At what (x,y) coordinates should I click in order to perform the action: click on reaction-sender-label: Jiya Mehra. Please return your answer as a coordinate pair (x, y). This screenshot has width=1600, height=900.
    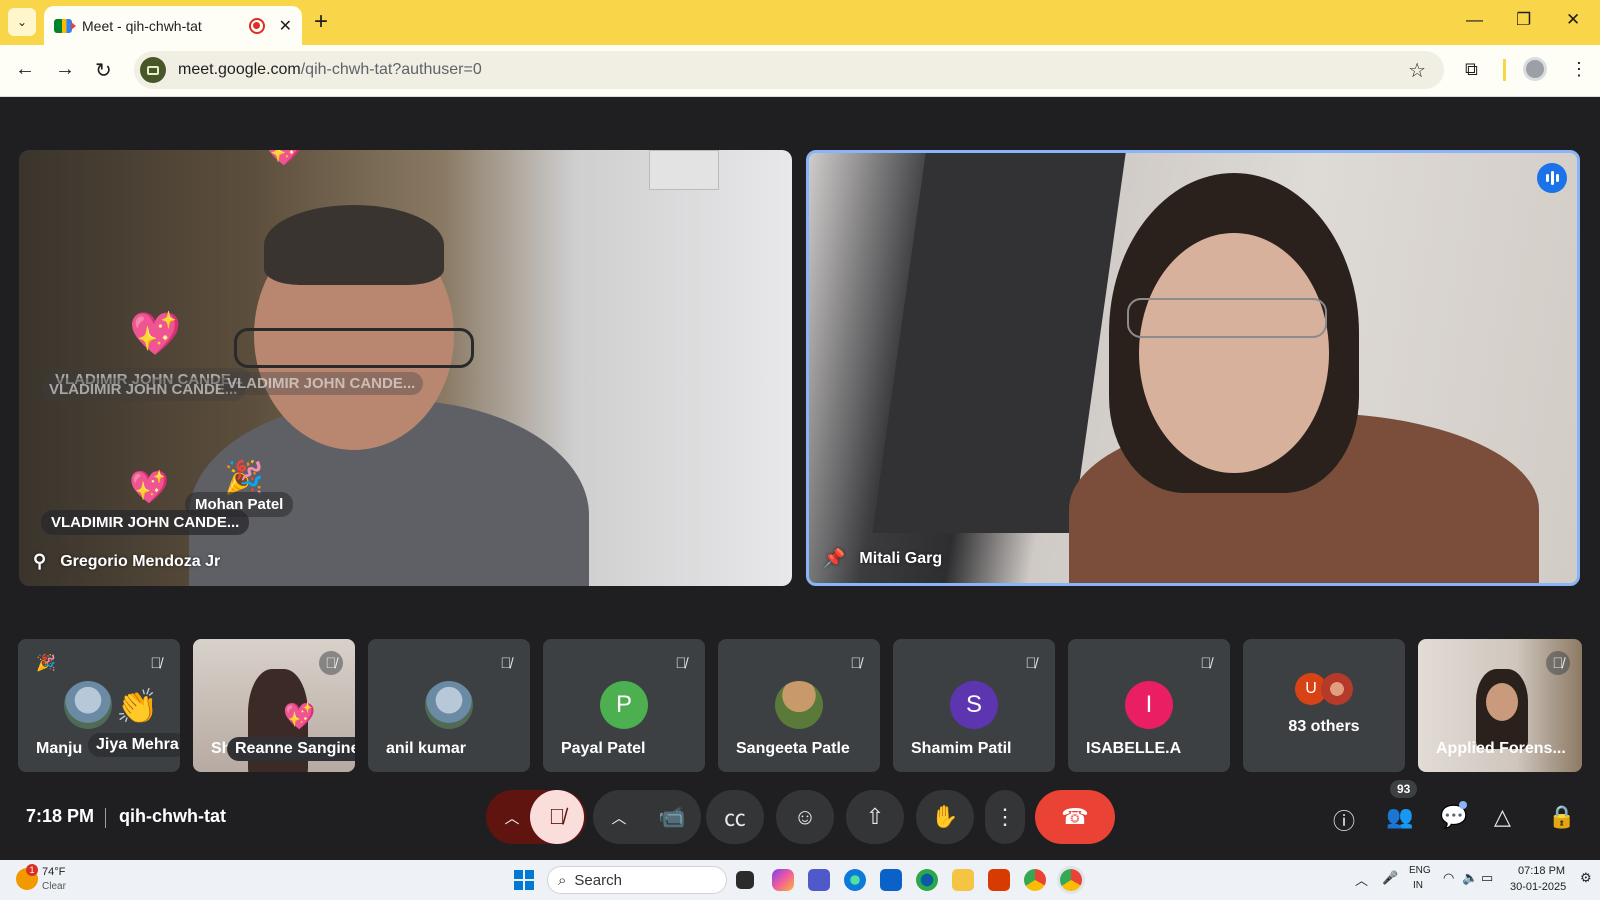
    Looking at the image, I should click on (134, 745).